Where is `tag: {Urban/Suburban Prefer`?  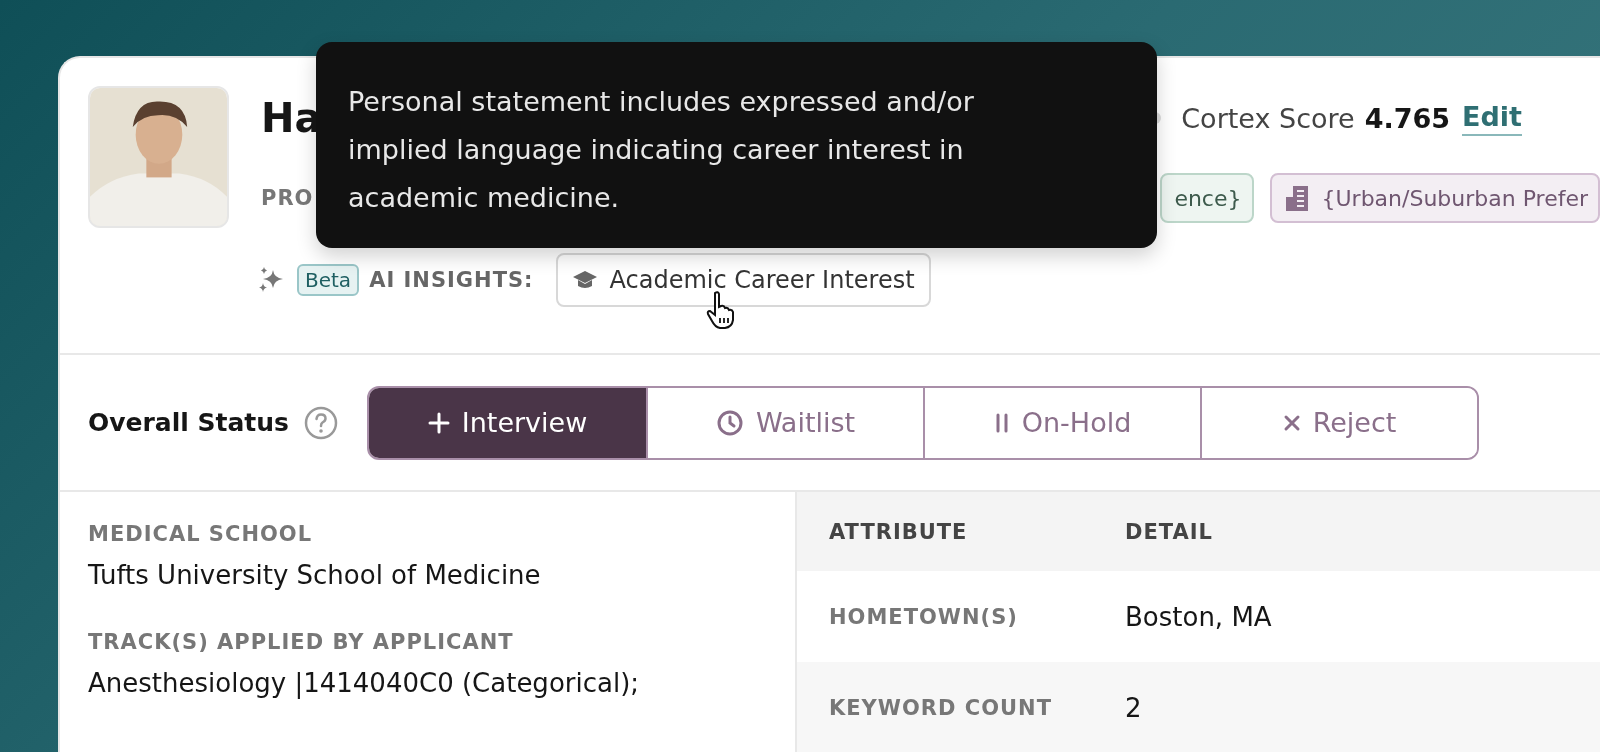 tag: {Urban/Suburban Prefer is located at coordinates (1434, 198).